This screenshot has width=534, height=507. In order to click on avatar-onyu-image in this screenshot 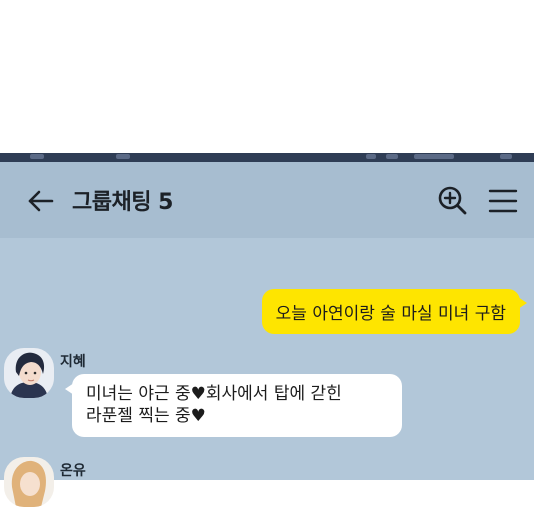, I will do `click(29, 482)`.